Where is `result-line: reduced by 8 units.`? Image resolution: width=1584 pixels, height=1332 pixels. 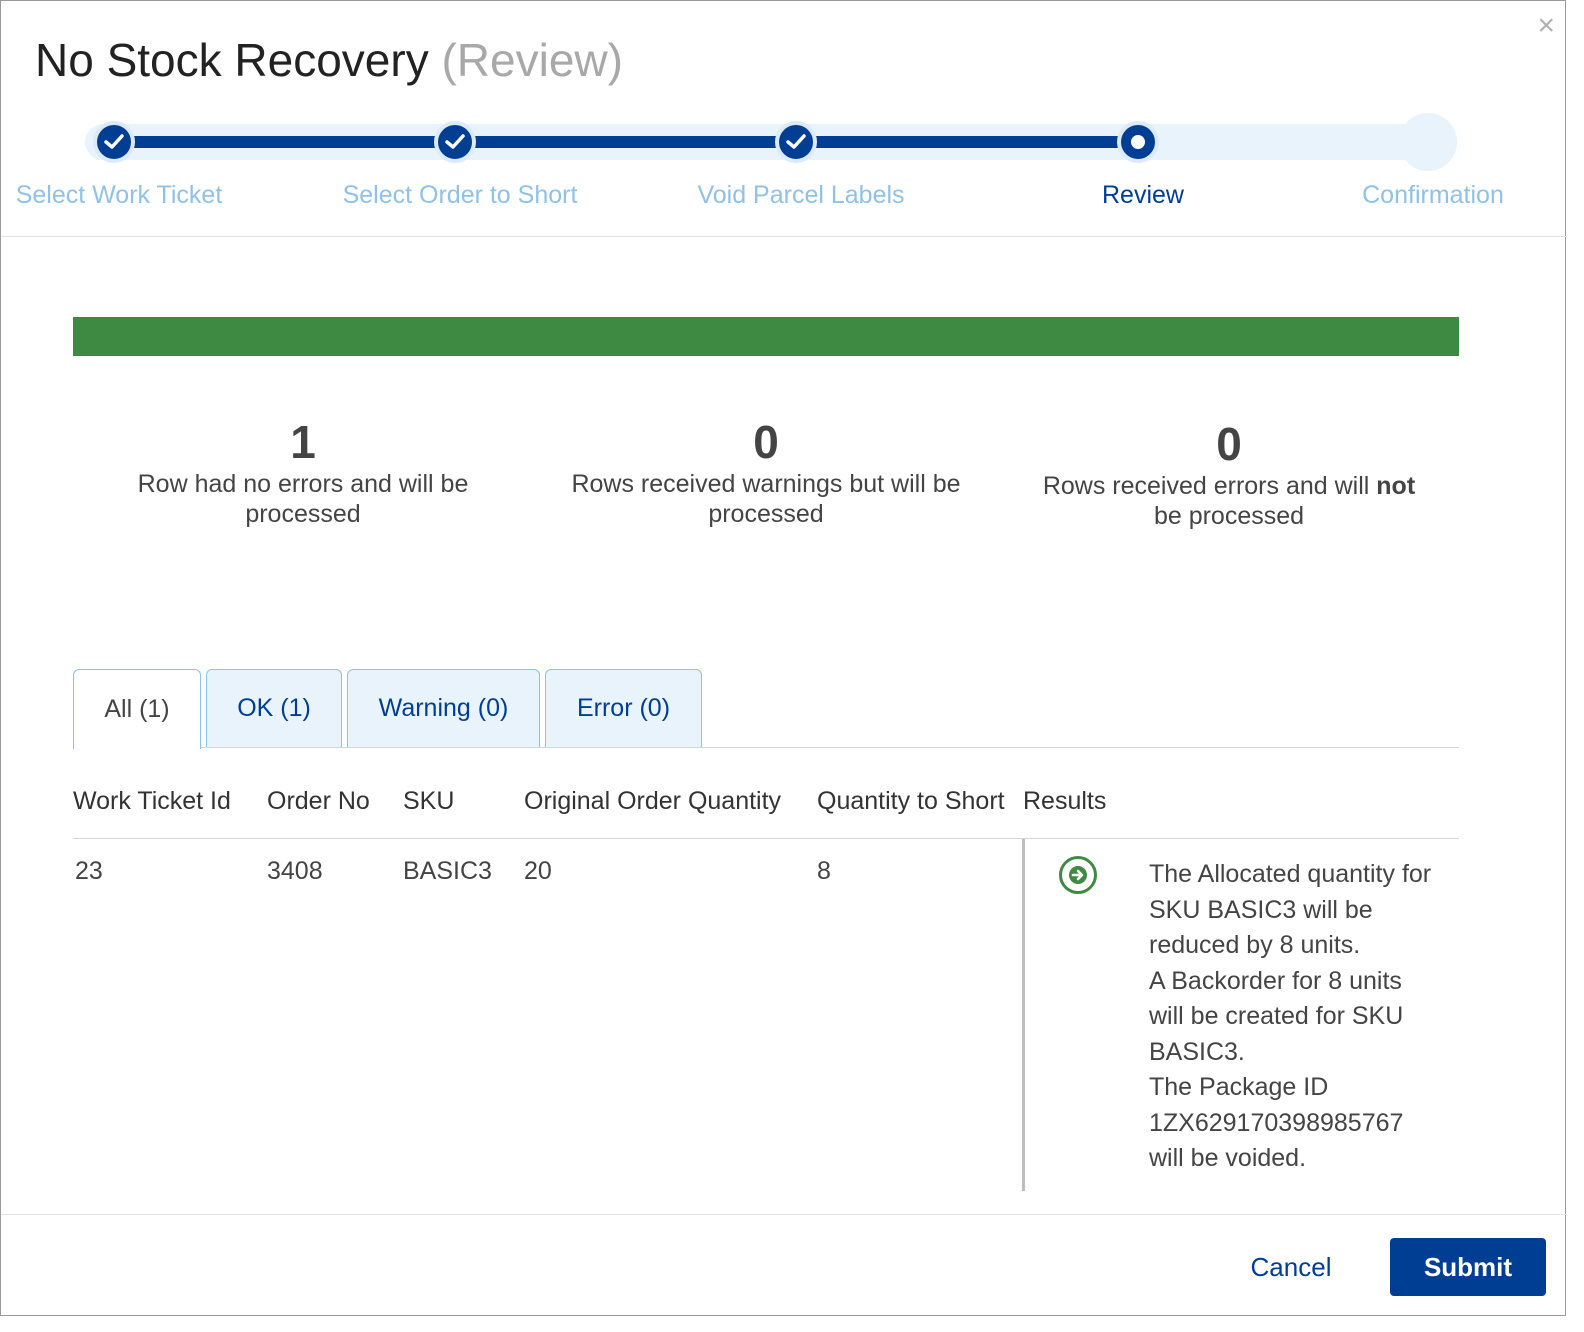
result-line: reduced by 8 units. is located at coordinates (1255, 945).